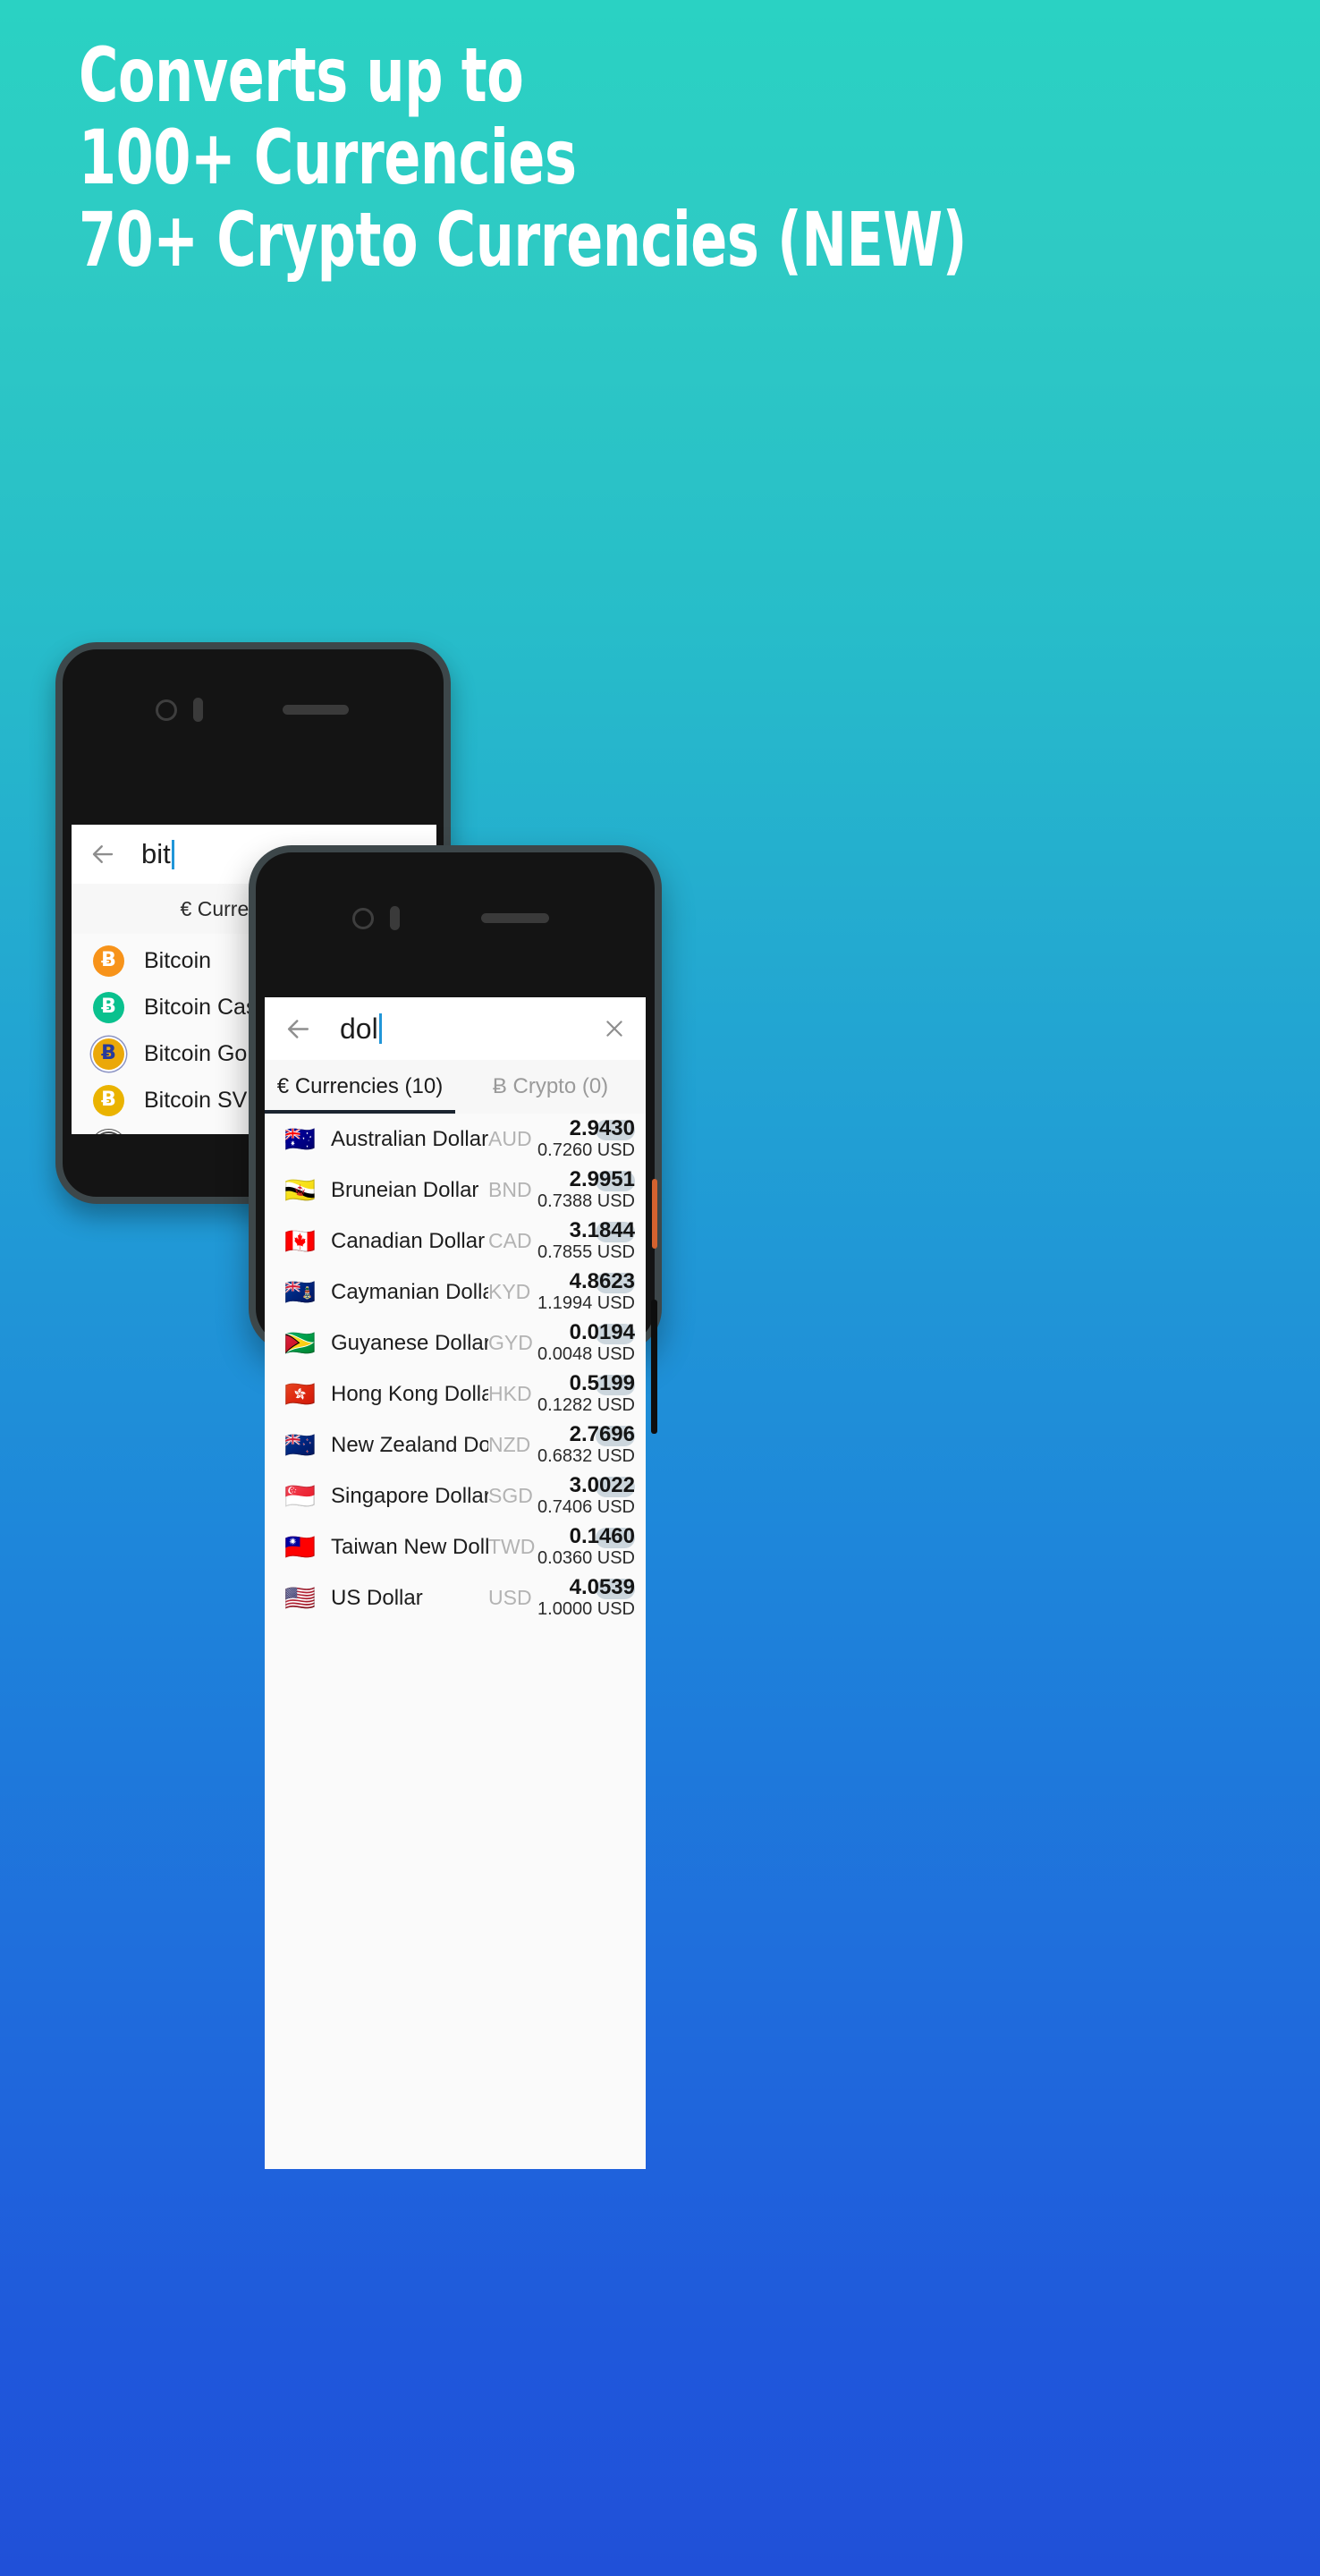 This screenshot has height=2576, width=1320. What do you see at coordinates (300, 1291) in the screenshot?
I see `country-flag-icon: 🇰🇾` at bounding box center [300, 1291].